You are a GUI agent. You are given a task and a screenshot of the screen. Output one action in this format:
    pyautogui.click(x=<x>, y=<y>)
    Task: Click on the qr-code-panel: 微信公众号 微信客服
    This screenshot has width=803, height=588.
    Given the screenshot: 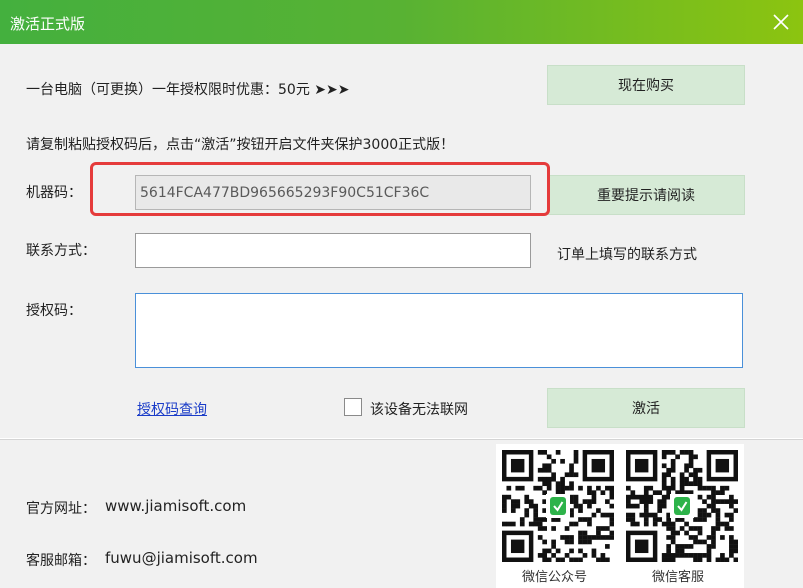 What is the action you would take?
    pyautogui.click(x=620, y=516)
    